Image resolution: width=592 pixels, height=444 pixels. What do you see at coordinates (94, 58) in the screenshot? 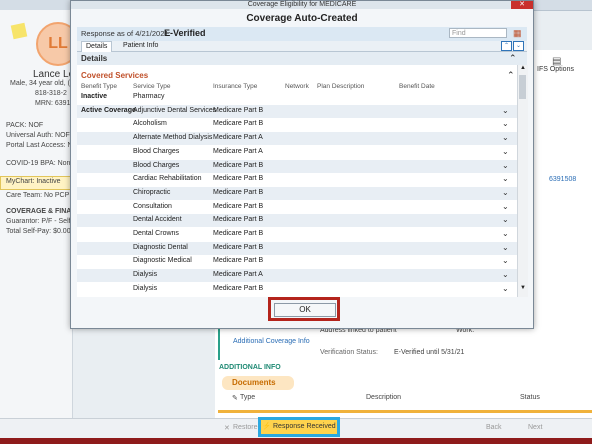
I see `details-section-title: Details` at bounding box center [94, 58].